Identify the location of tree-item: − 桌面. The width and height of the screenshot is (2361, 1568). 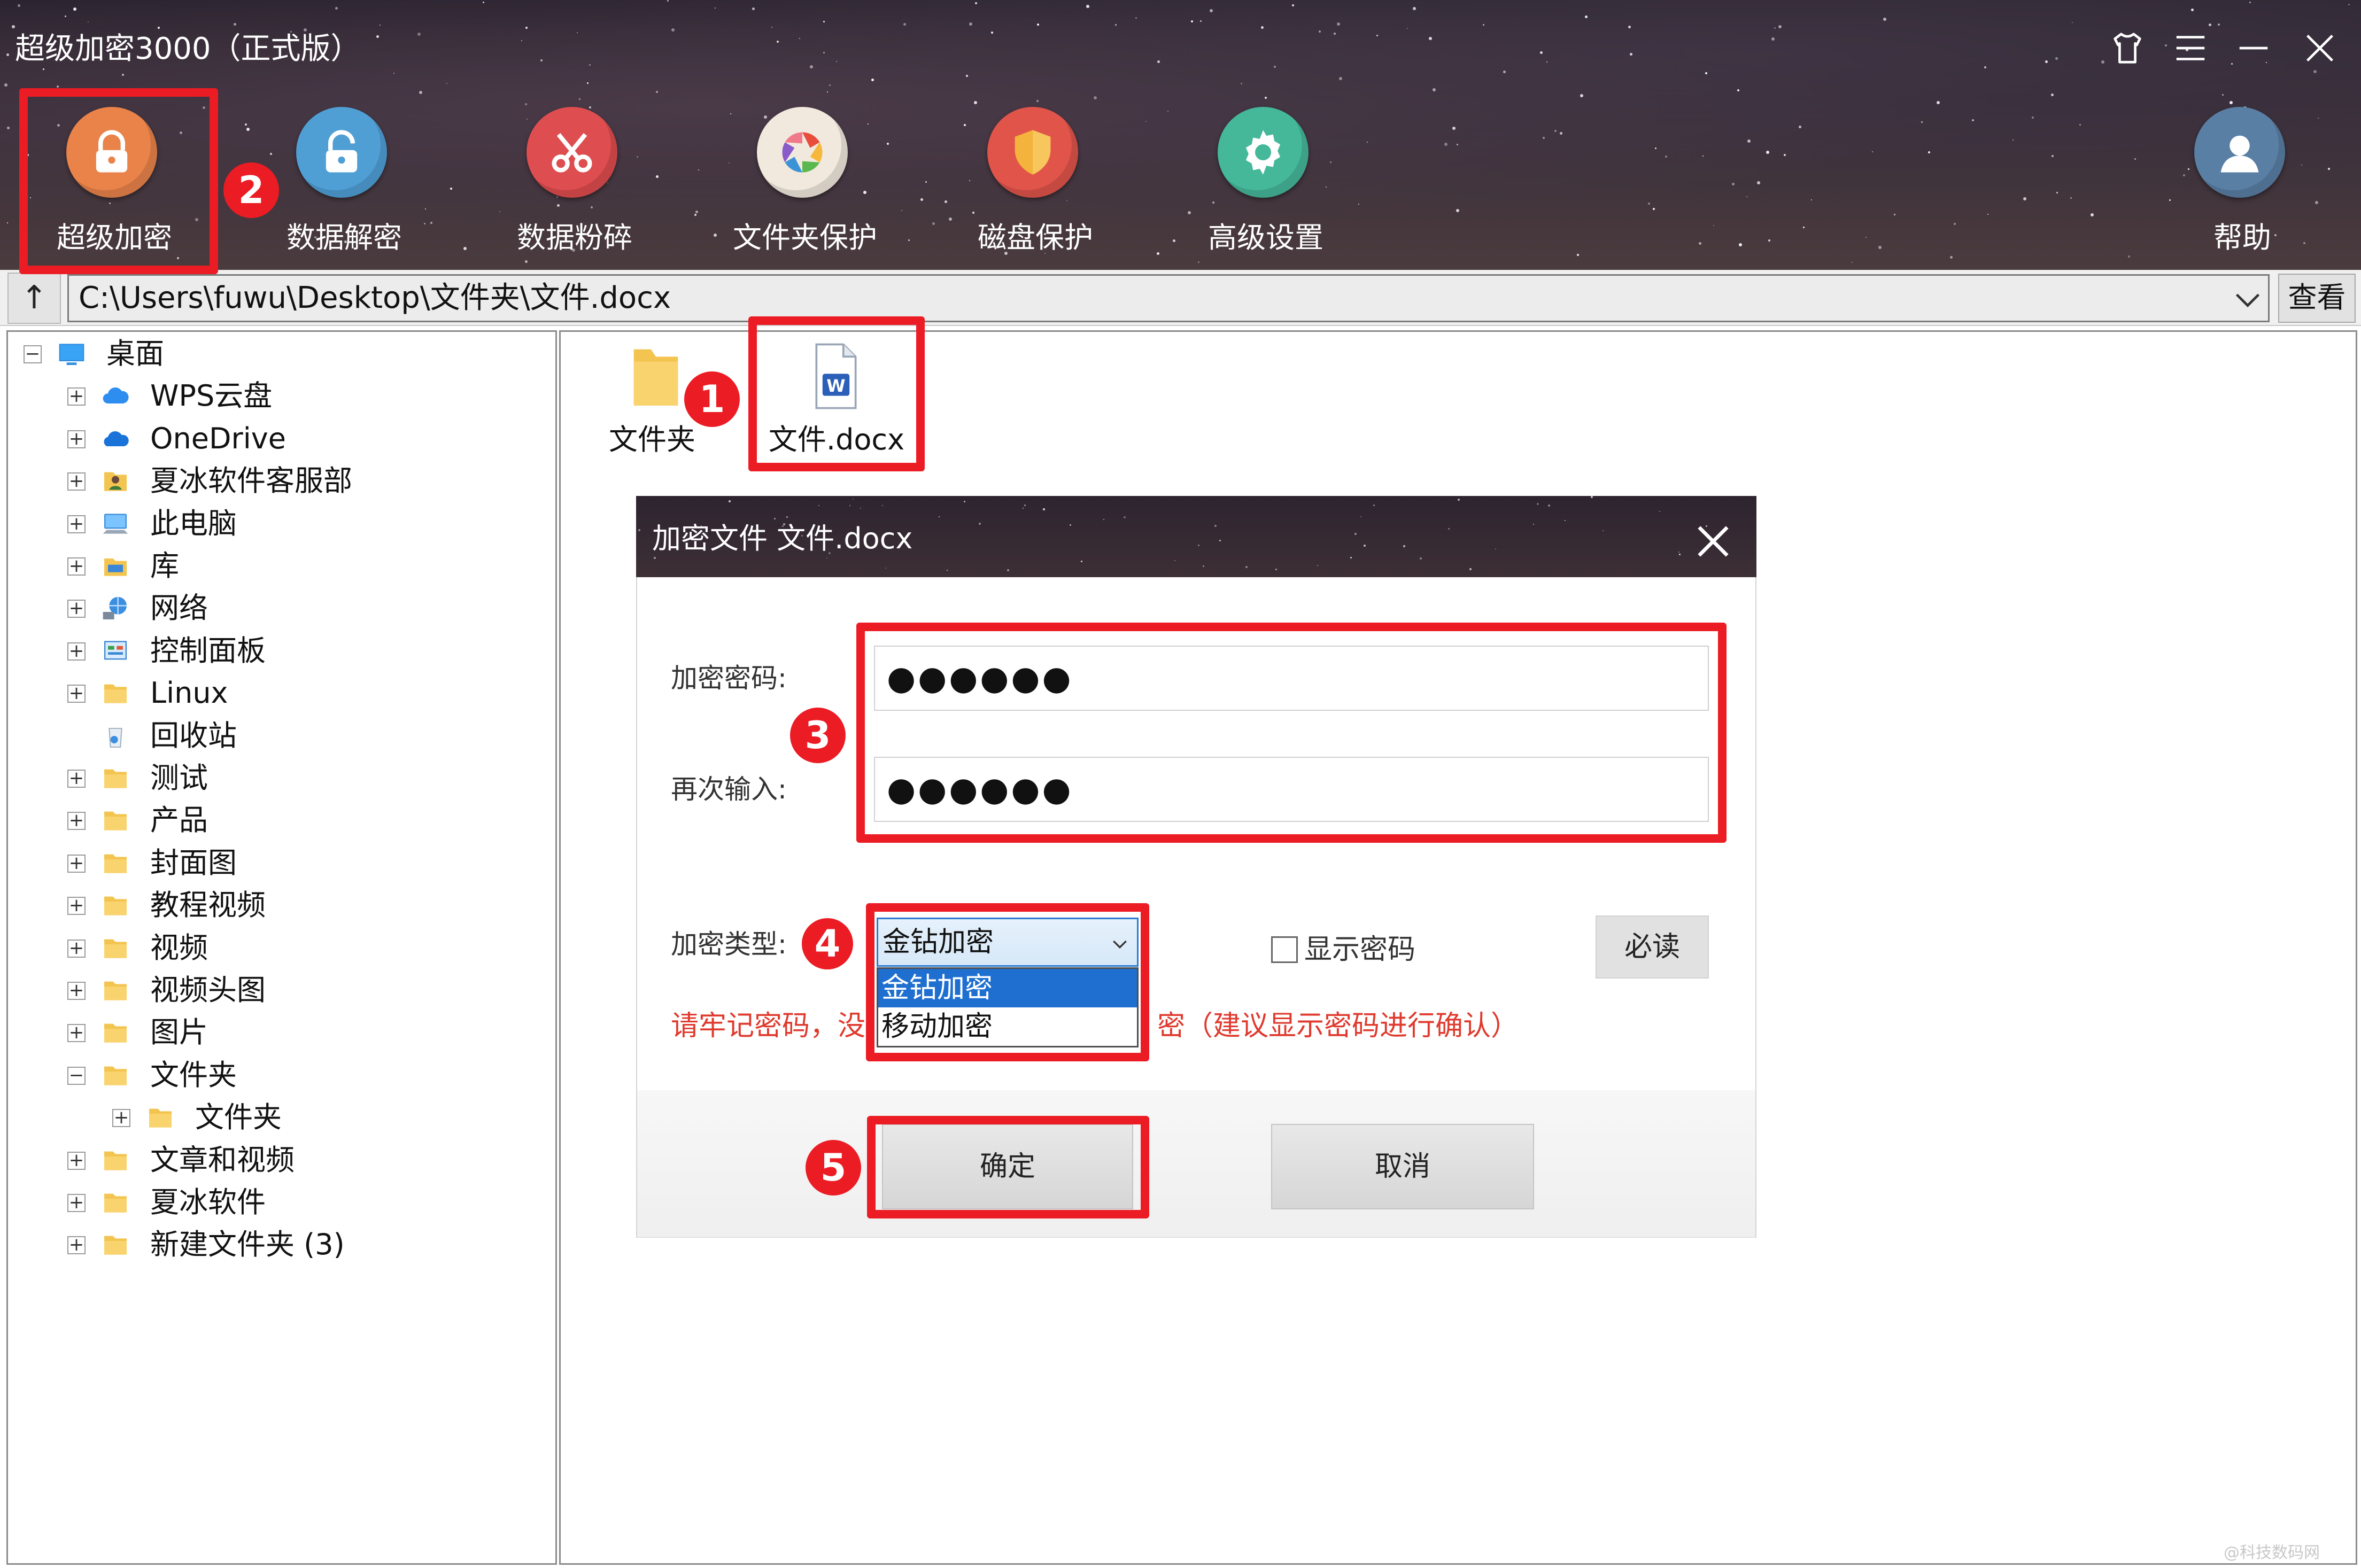
(276, 354).